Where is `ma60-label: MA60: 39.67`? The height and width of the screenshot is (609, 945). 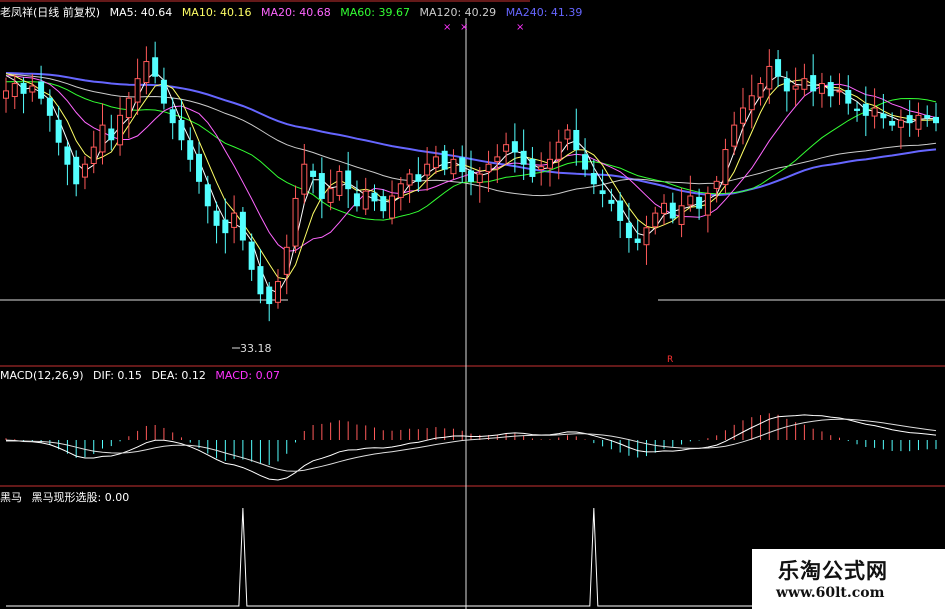 ma60-label: MA60: 39.67 is located at coordinates (375, 12).